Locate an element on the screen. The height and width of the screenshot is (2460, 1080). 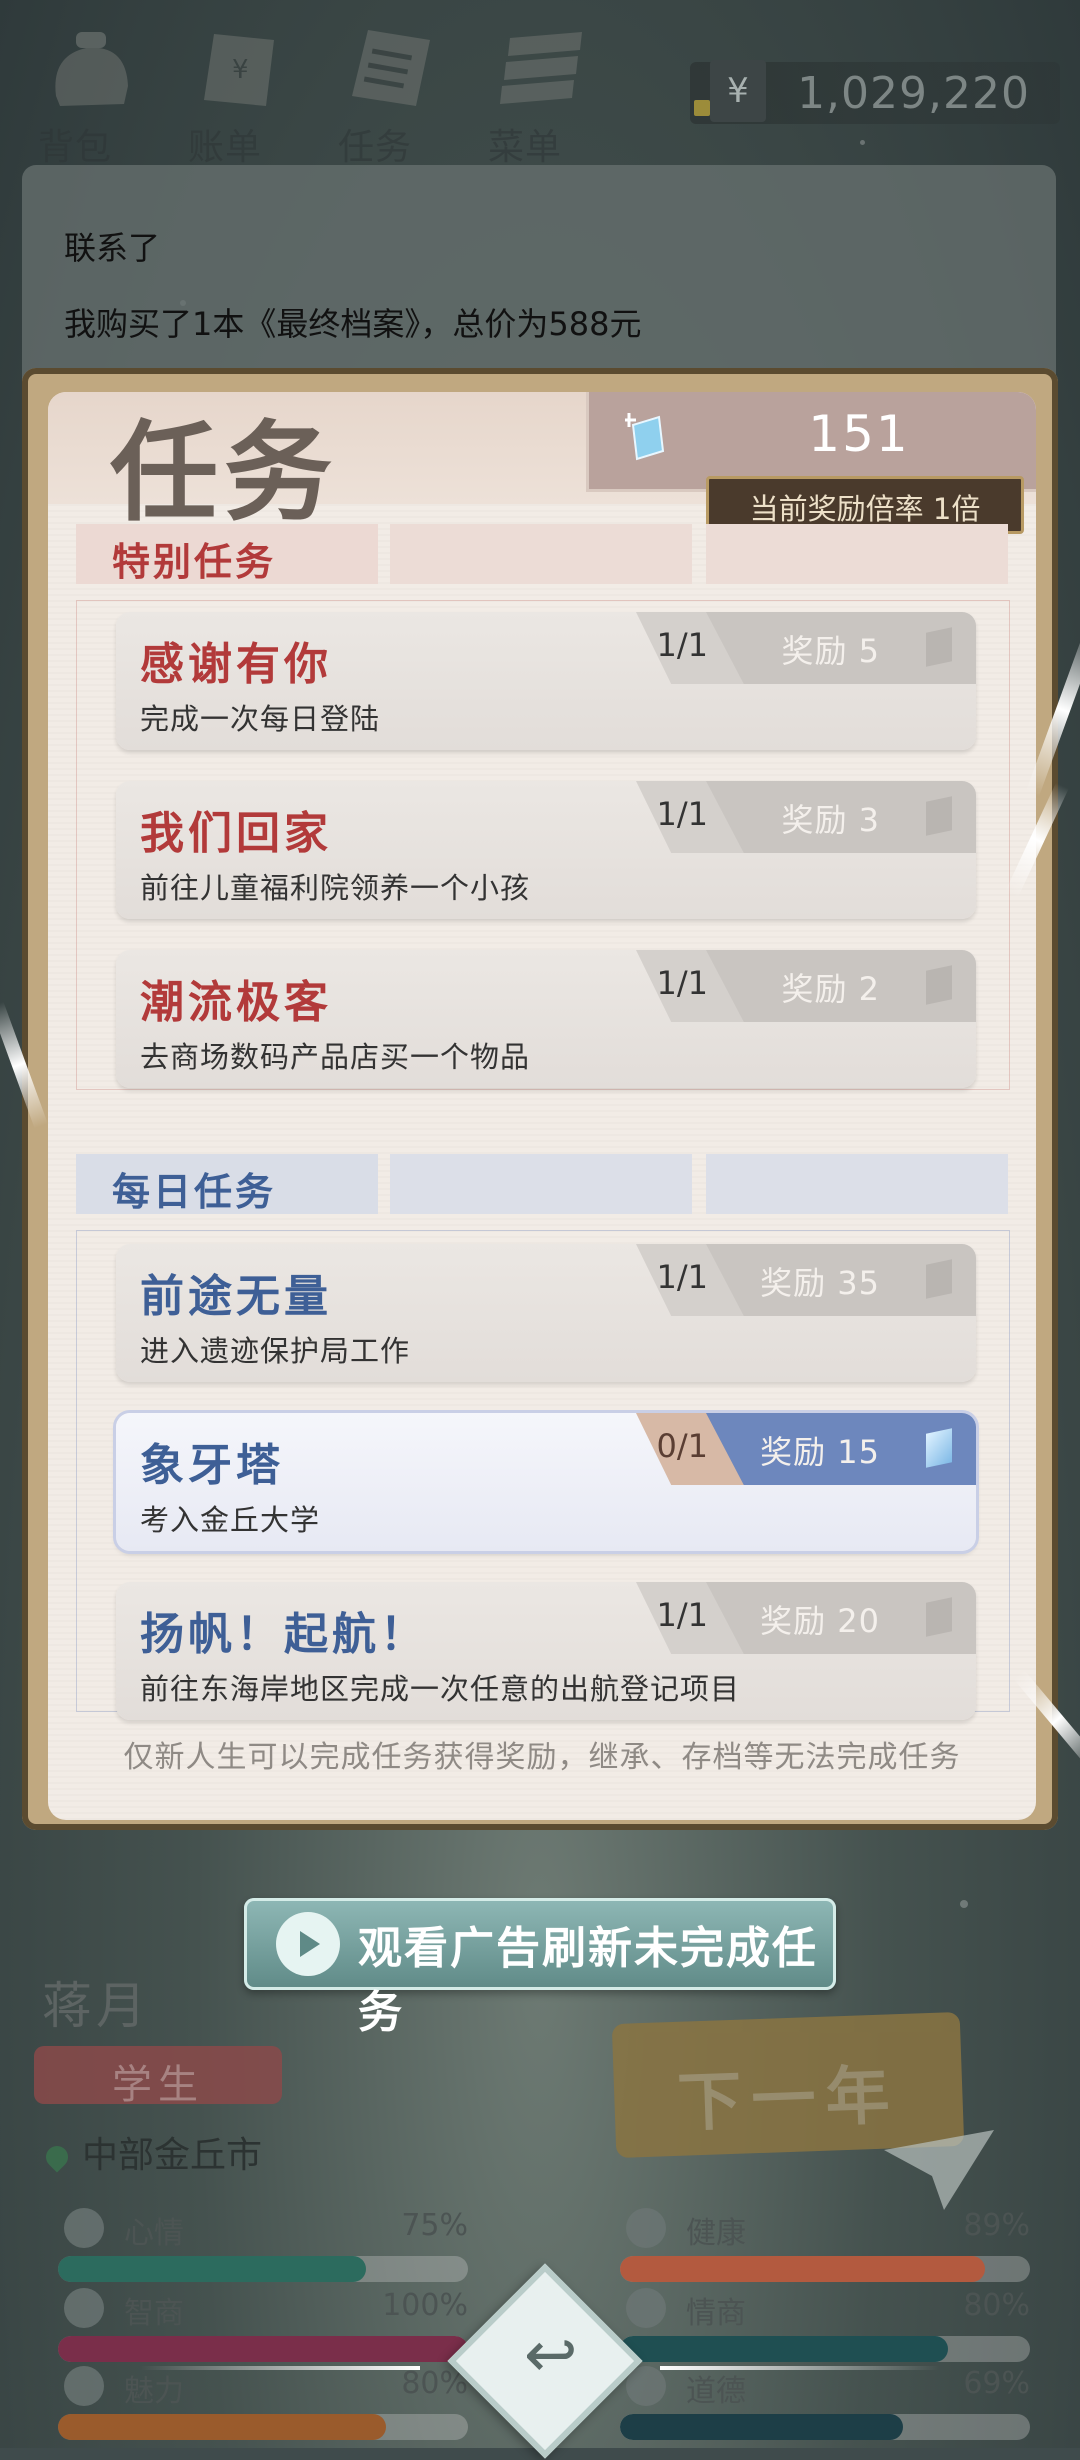
gem-count: 151 is located at coordinates (859, 434).